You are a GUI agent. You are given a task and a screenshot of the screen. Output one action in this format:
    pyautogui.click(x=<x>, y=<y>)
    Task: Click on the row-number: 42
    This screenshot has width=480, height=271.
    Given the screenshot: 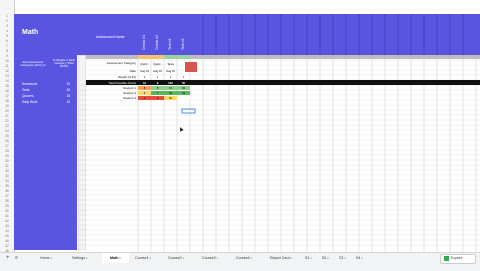 What is the action you would take?
    pyautogui.click(x=7, y=221)
    